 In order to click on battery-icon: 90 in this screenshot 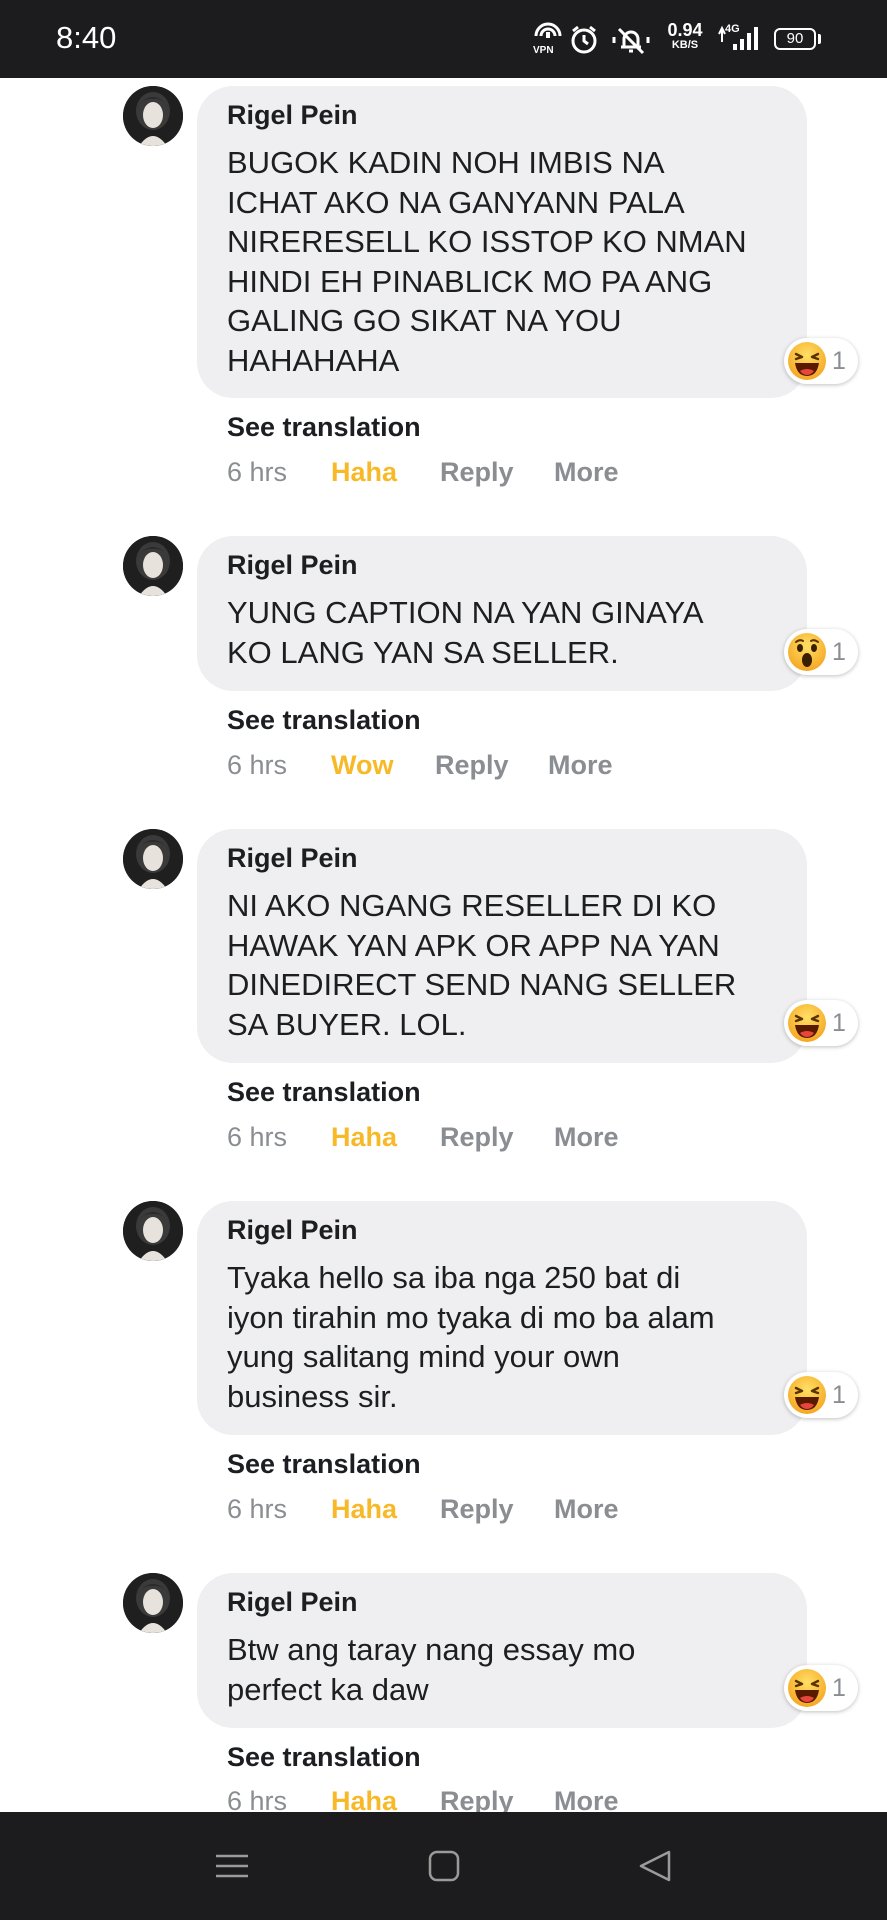, I will do `click(795, 39)`.